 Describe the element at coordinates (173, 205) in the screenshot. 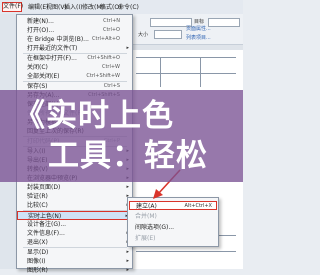

I see `submenu-item: 建立(A) Alt+Ctrl+X` at that location.